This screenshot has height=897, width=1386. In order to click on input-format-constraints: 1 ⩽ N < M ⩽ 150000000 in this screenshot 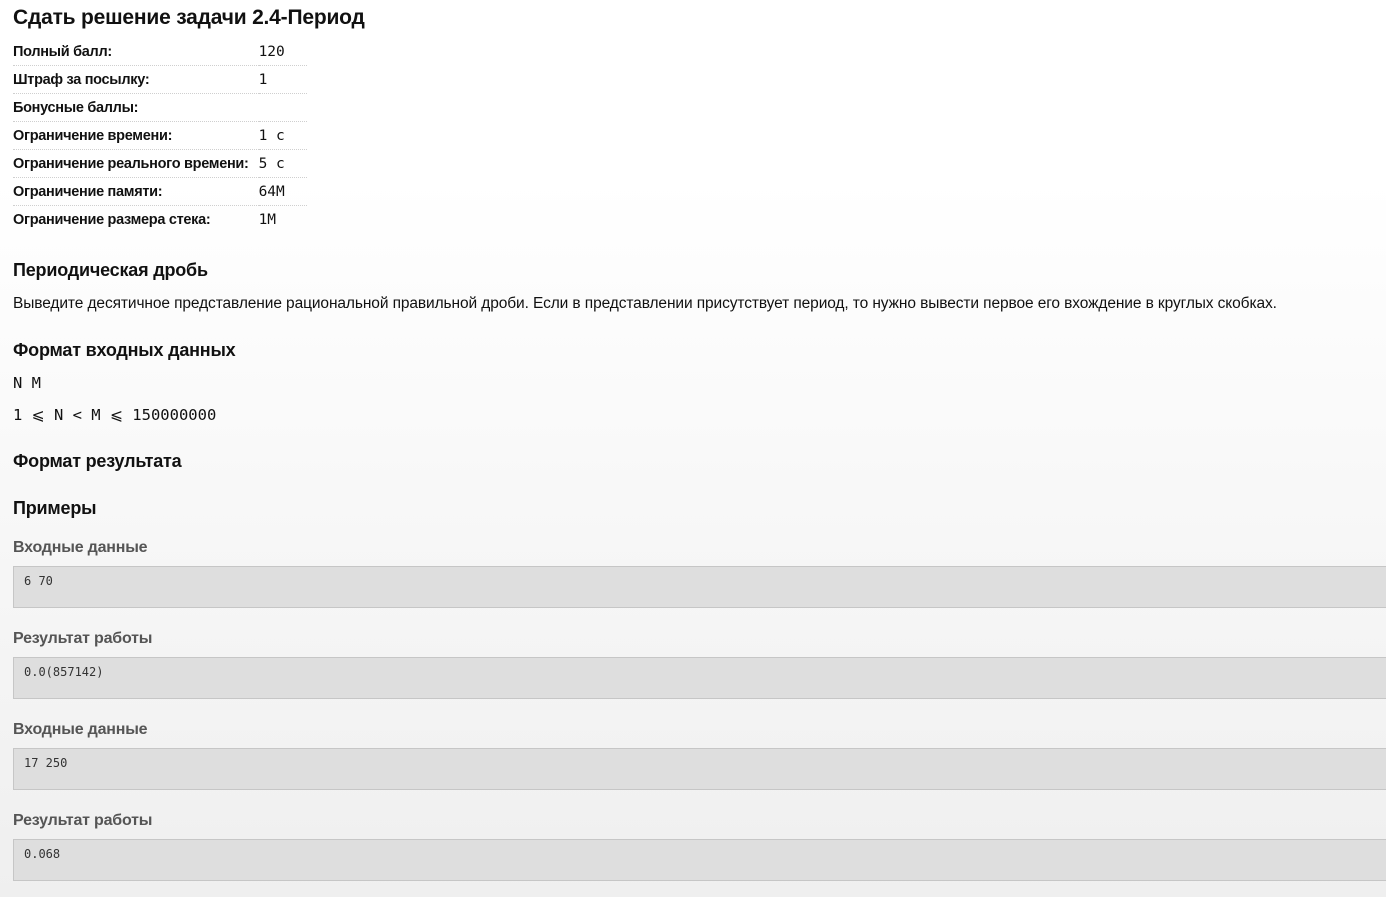, I will do `click(115, 415)`.